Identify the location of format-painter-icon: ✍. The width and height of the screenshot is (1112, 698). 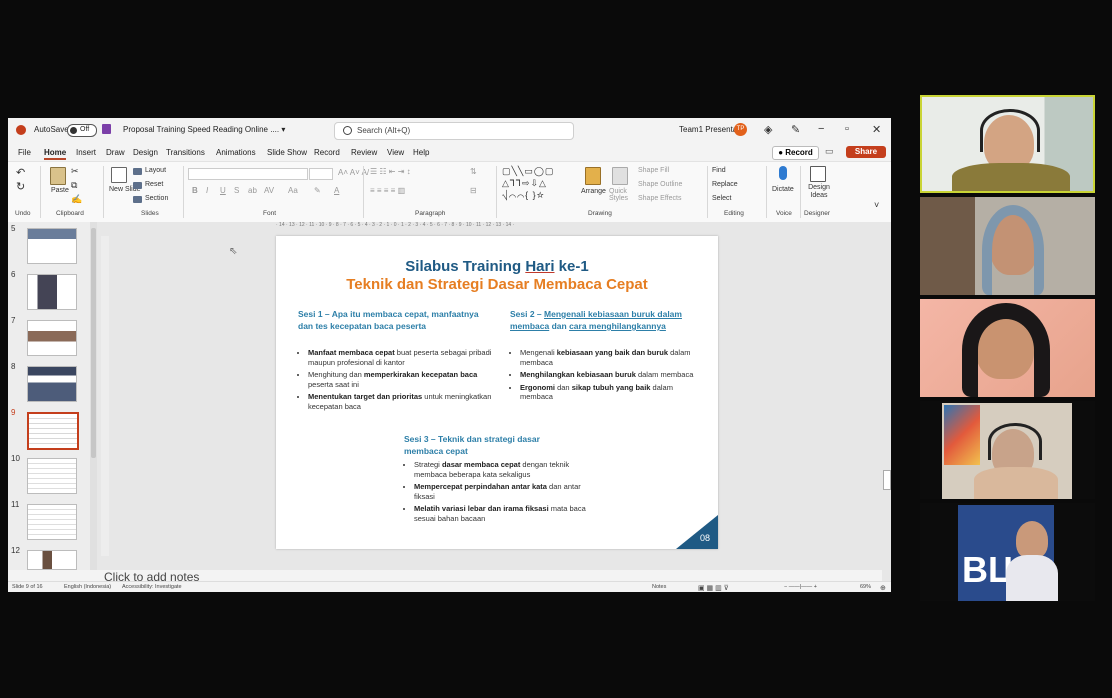
(76, 199).